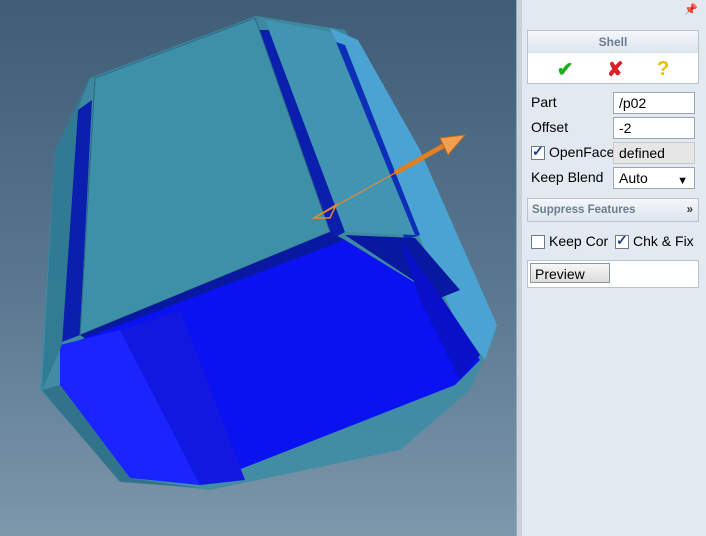  Describe the element at coordinates (579, 241) in the screenshot. I see `keep-cor-label: Keep Cor` at that location.